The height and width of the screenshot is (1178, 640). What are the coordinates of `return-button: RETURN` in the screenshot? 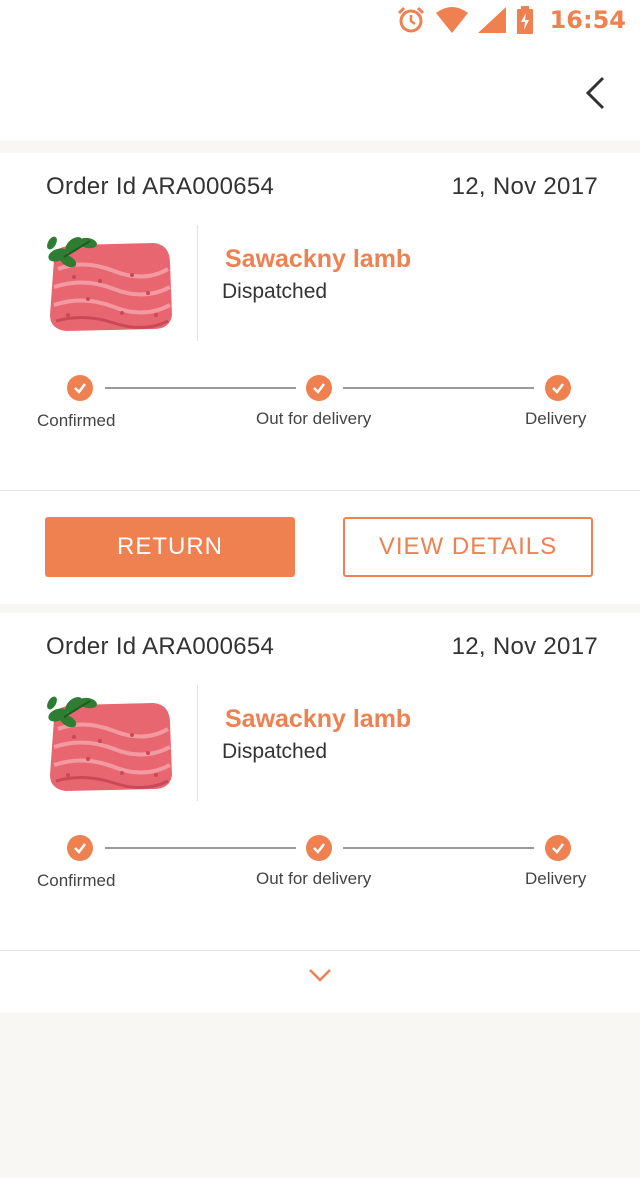 It's located at (170, 547).